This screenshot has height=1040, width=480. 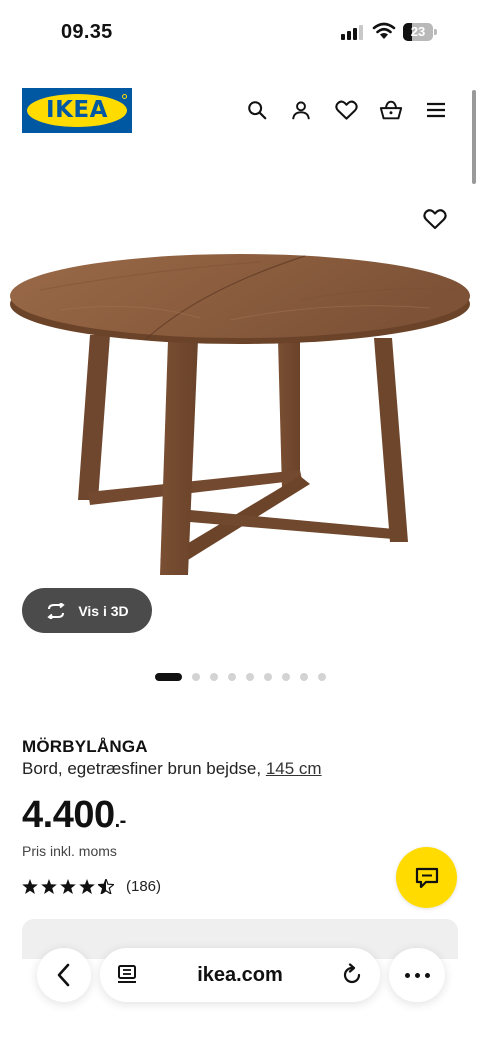 I want to click on view-in-3d-button: Vis i 3D, so click(x=87, y=610).